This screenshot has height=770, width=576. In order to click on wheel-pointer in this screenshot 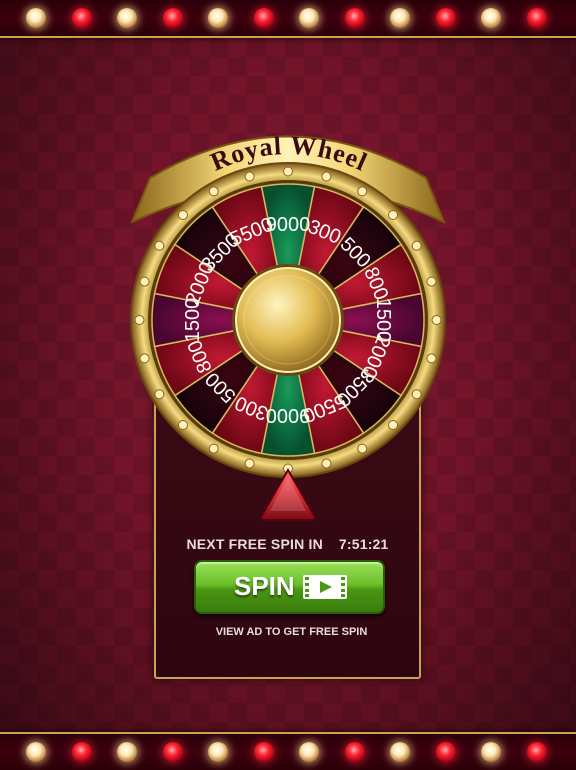, I will do `click(288, 494)`.